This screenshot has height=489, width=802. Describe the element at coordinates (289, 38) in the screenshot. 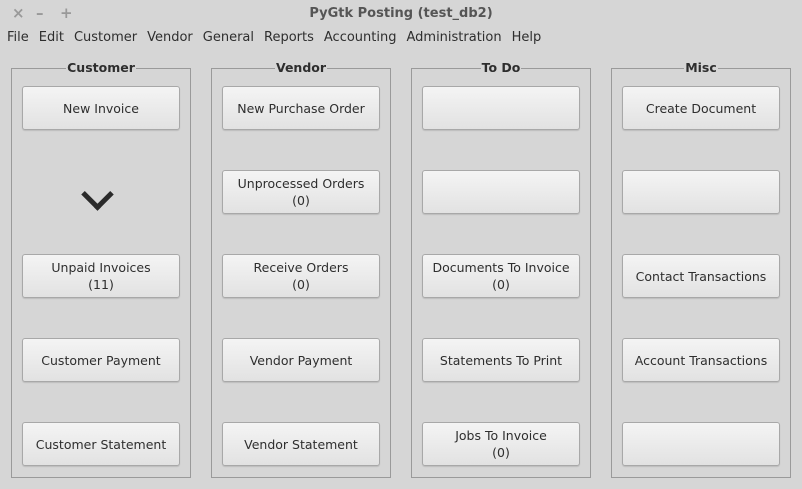

I see `menu-reports: Reports` at that location.